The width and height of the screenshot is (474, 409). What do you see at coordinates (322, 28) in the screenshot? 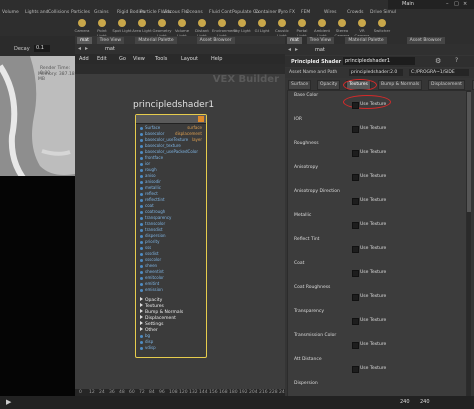
I see `shelf-tool-button: Ambient Light` at bounding box center [322, 28].